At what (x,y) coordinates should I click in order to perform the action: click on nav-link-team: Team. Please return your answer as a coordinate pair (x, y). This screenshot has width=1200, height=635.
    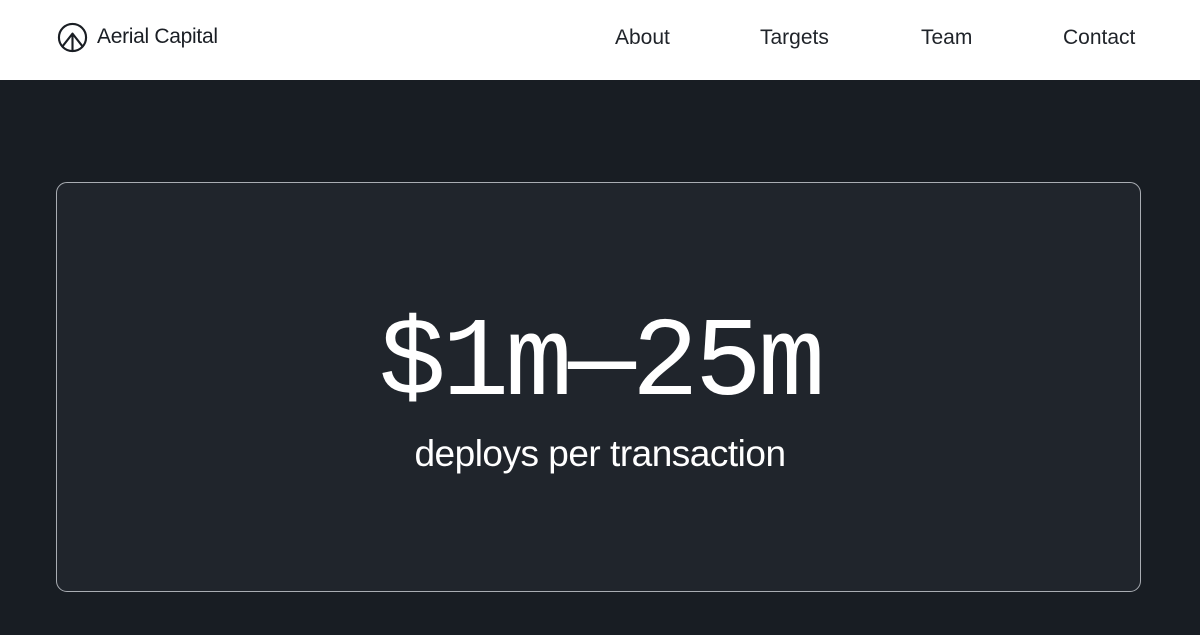
    Looking at the image, I should click on (946, 38).